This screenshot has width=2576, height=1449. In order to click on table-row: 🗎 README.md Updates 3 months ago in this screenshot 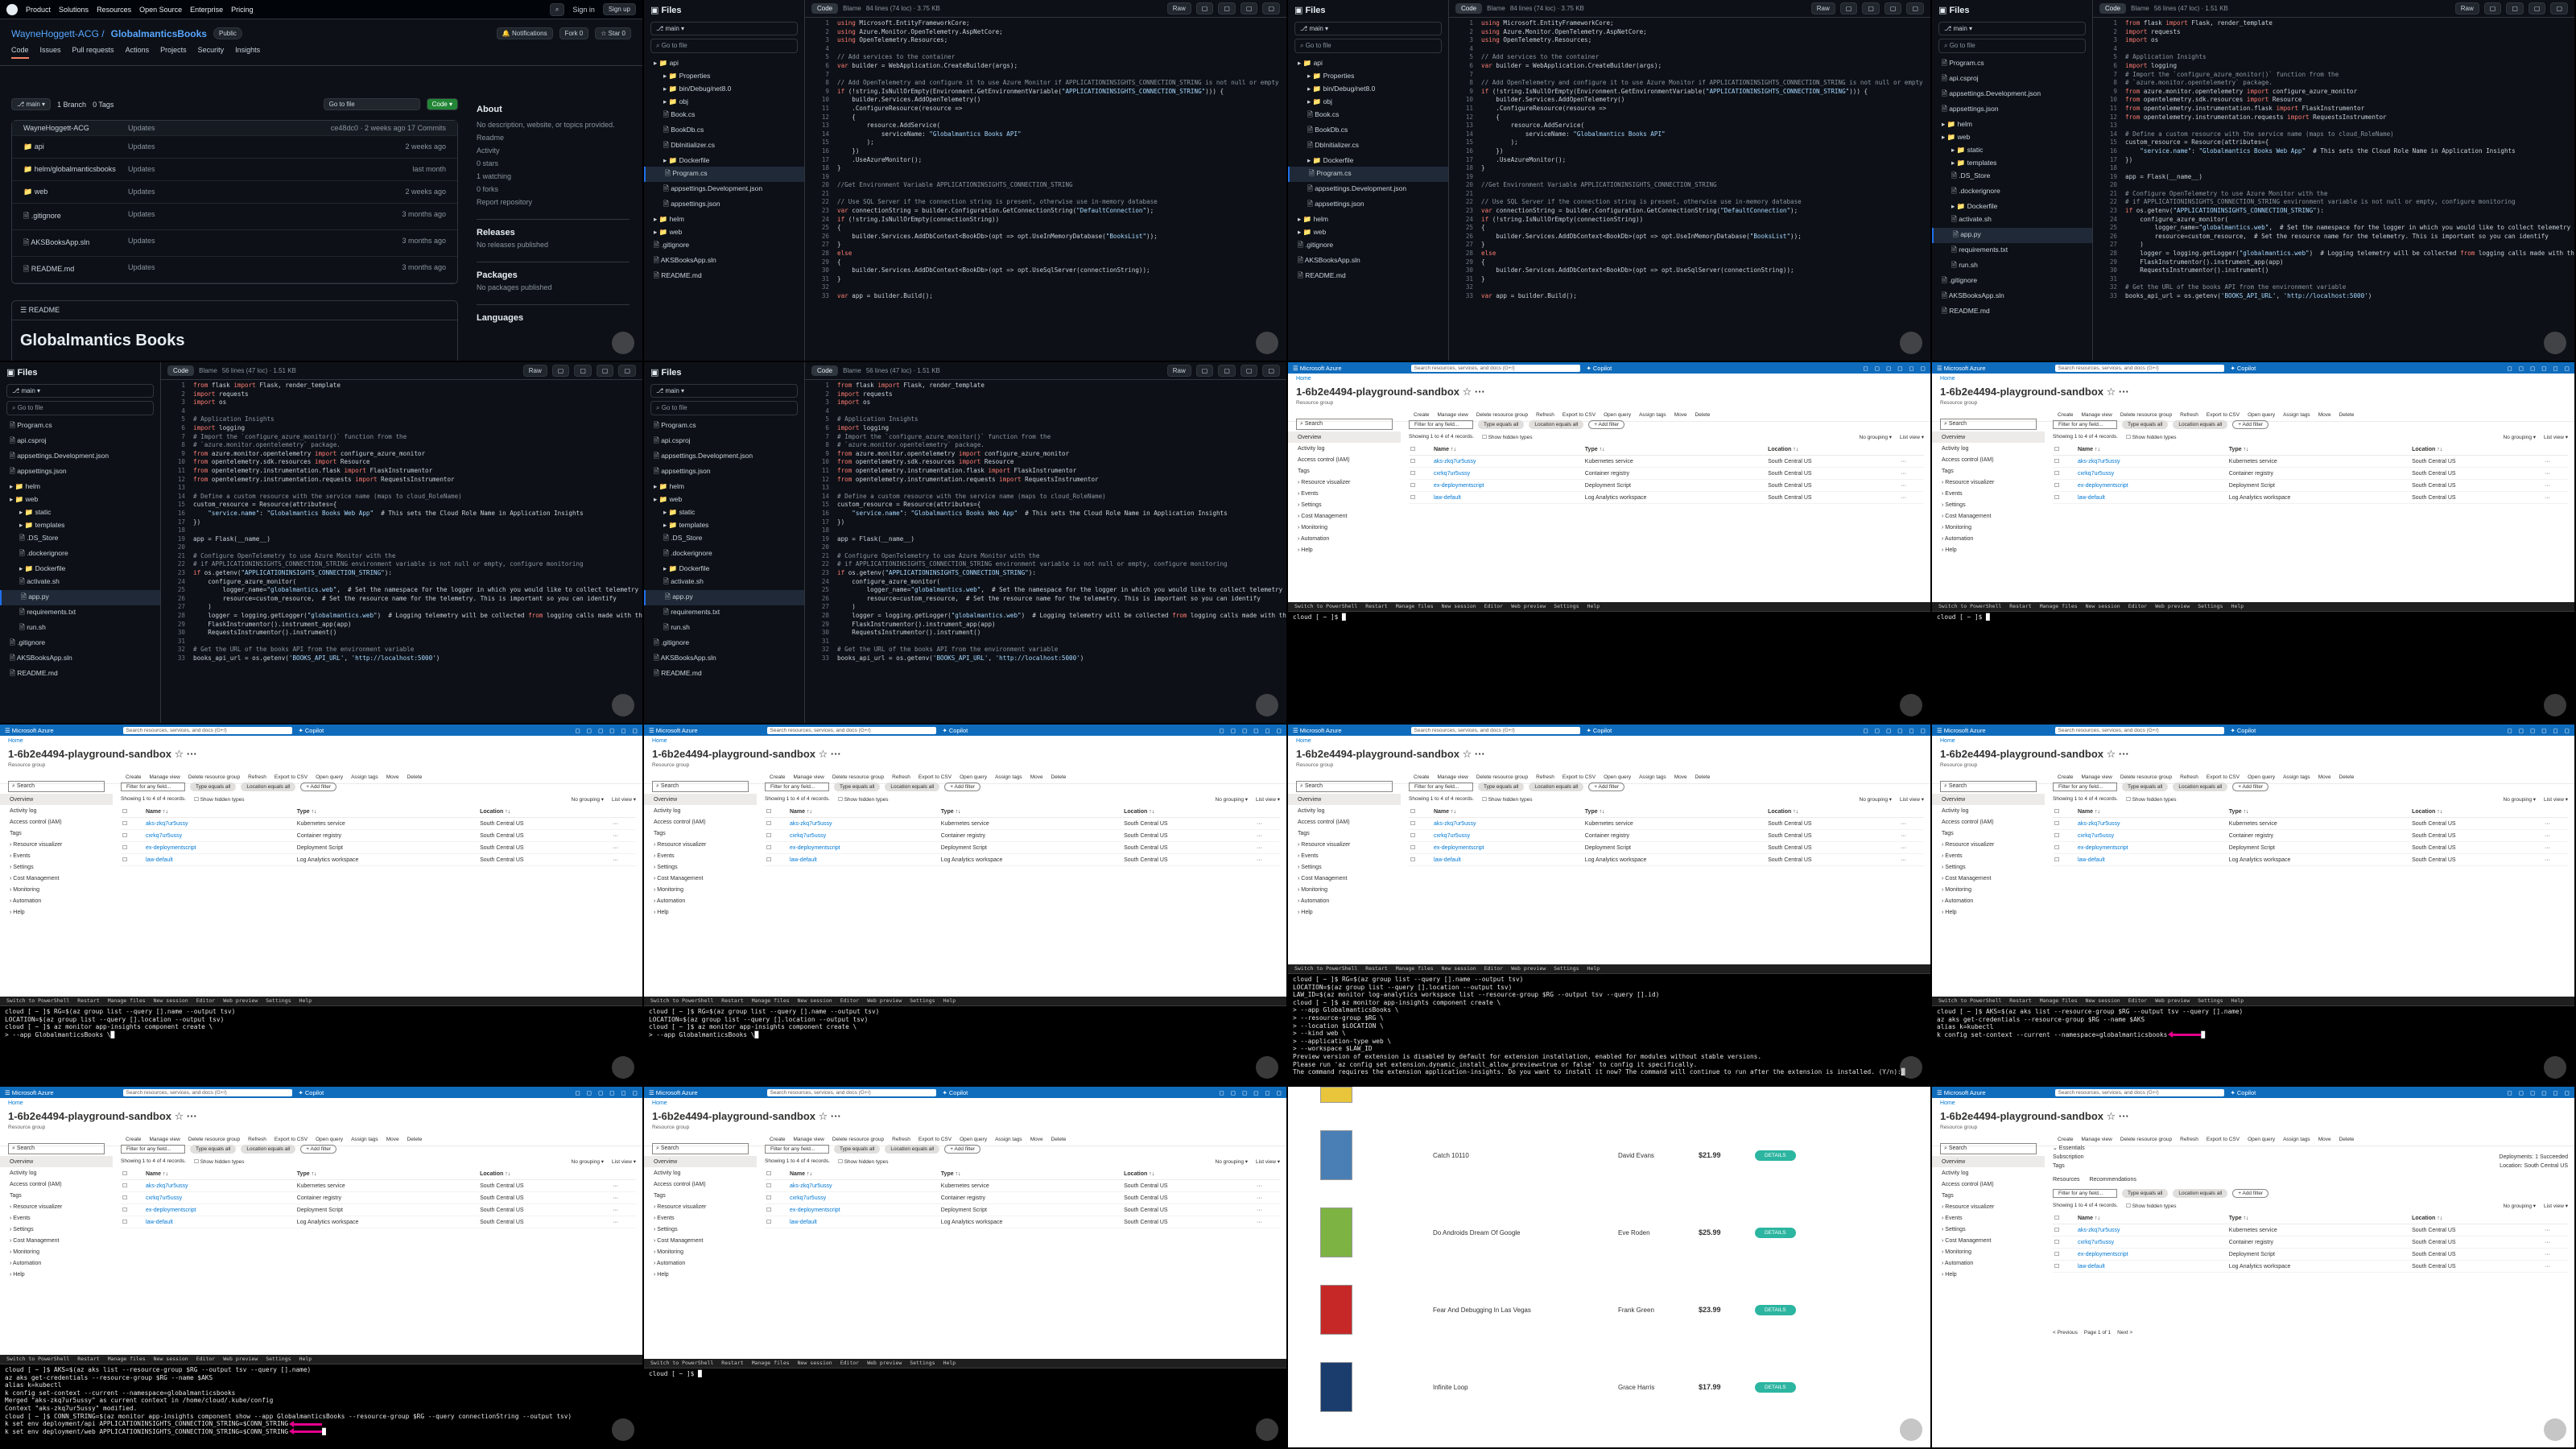, I will do `click(234, 270)`.